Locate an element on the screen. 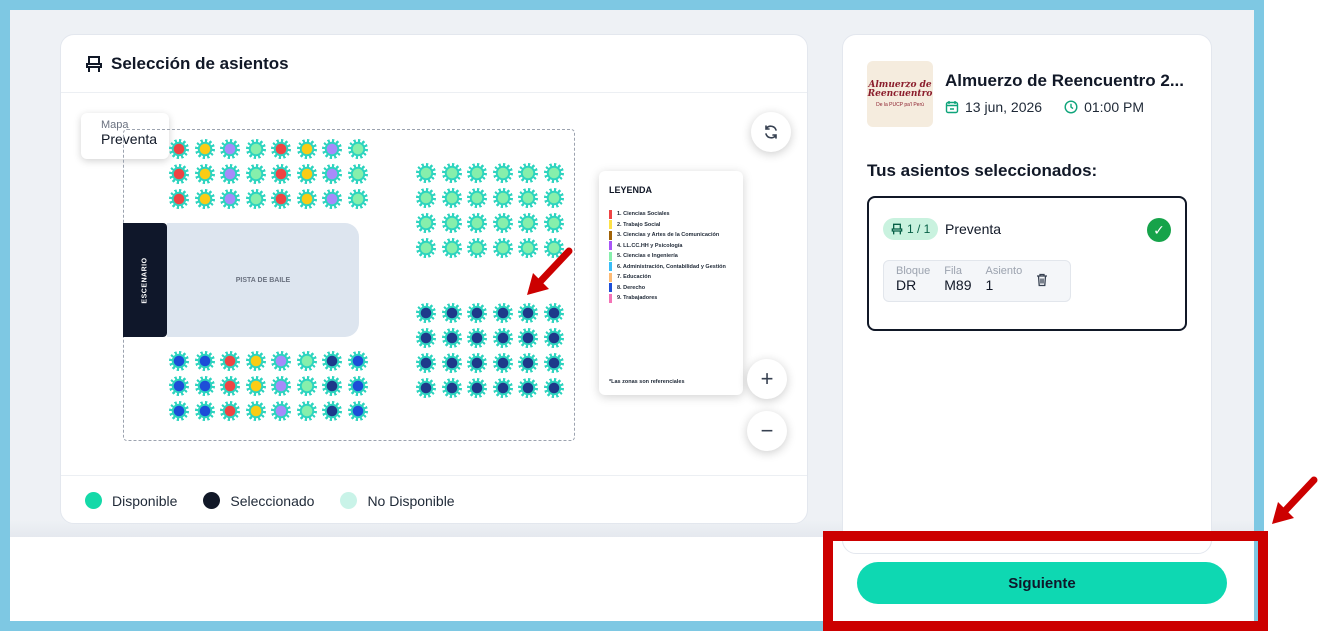  zoom-out-button: − is located at coordinates (767, 431).